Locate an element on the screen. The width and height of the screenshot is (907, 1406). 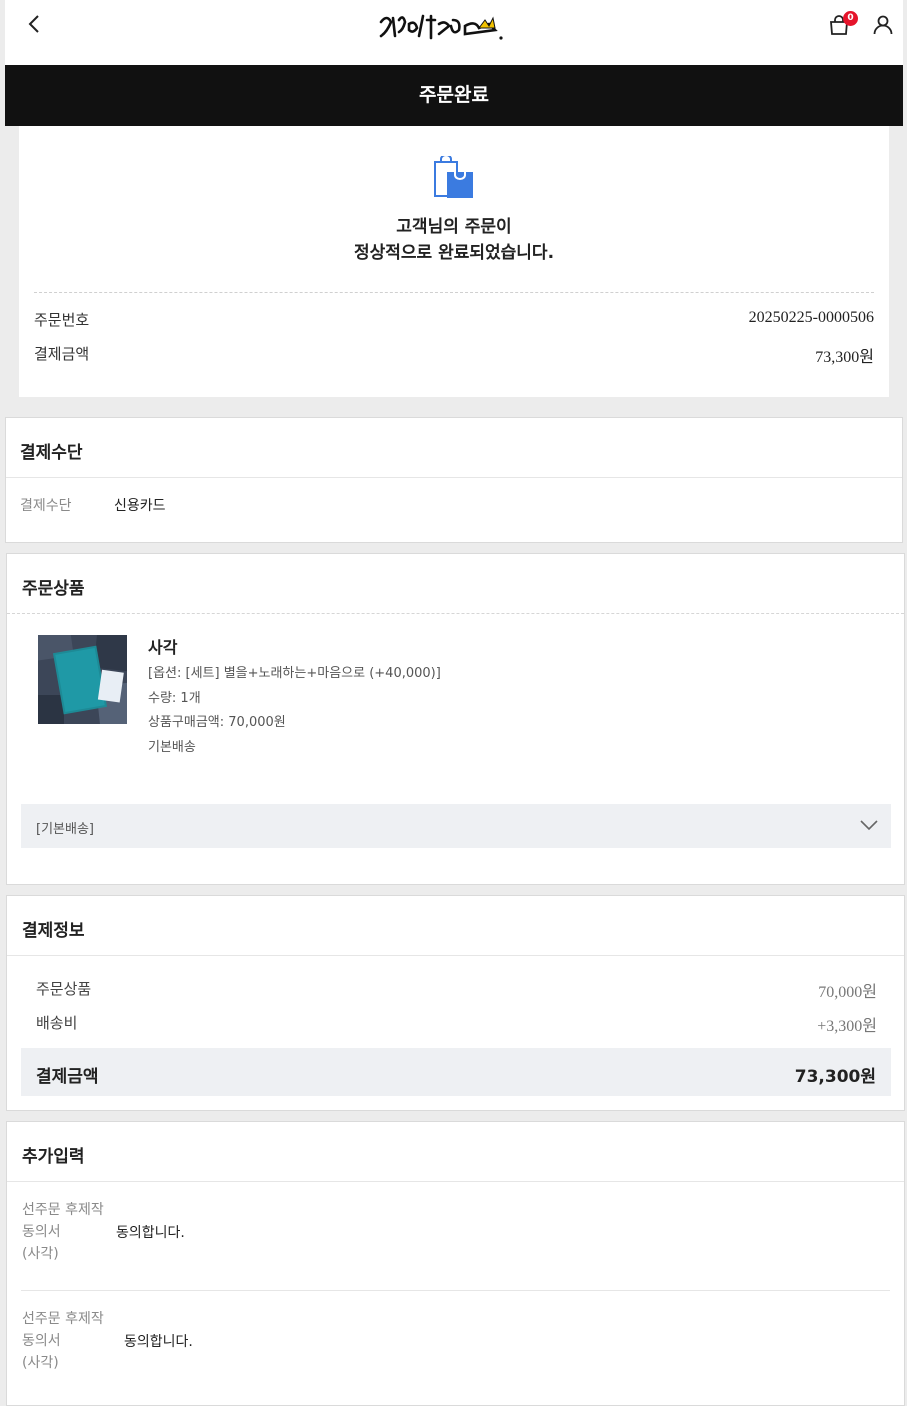
product-image is located at coordinates (82, 679).